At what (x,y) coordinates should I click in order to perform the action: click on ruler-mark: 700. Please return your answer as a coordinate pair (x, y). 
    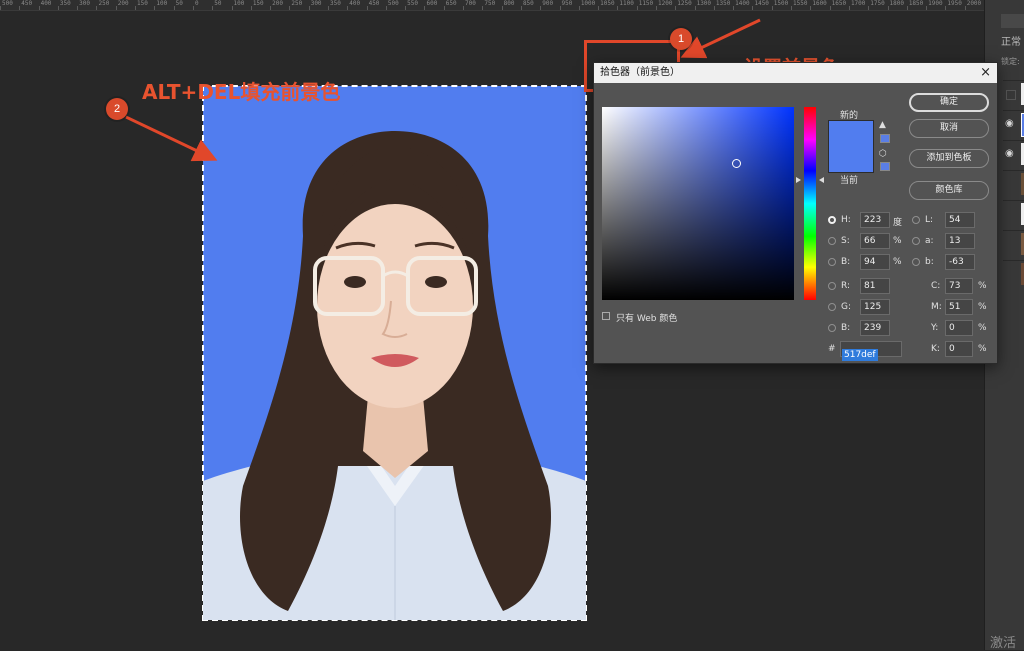
    Looking at the image, I should click on (470, 3).